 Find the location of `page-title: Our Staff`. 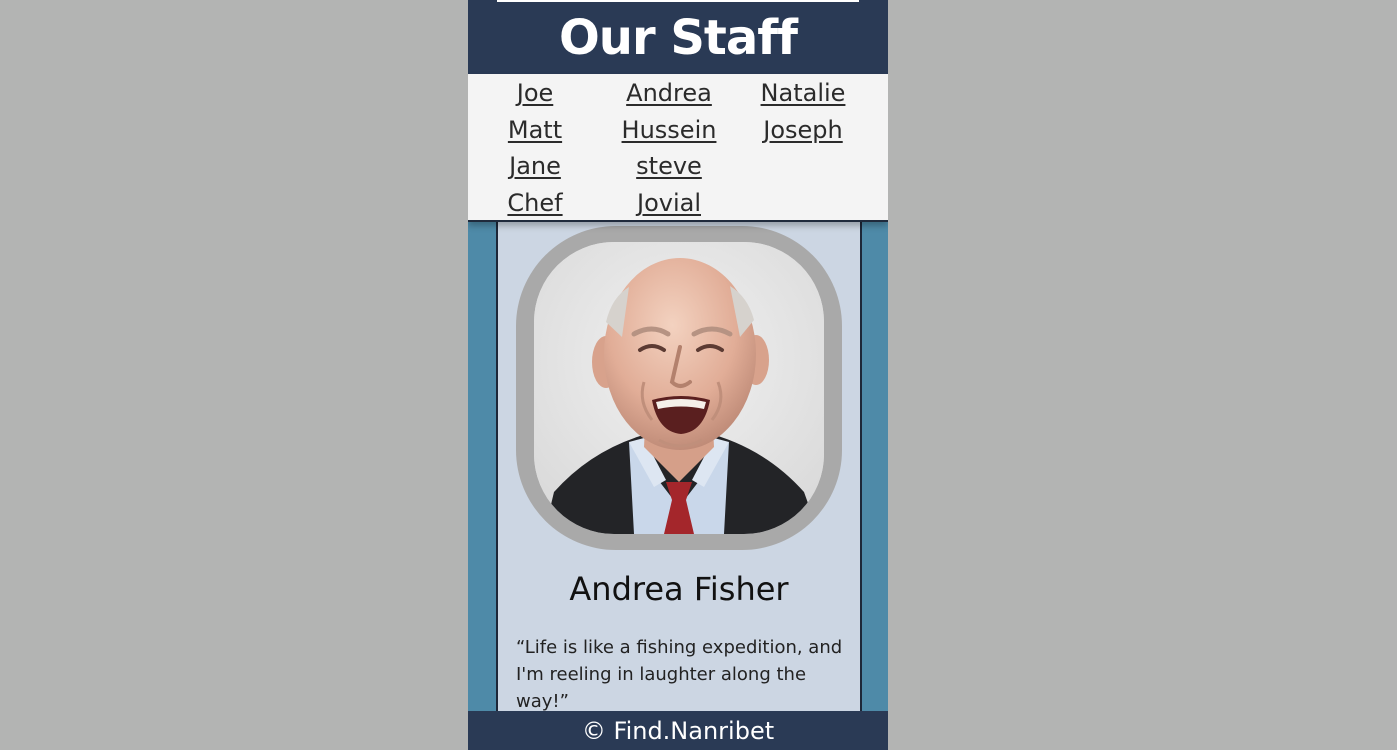

page-title: Our Staff is located at coordinates (678, 38).